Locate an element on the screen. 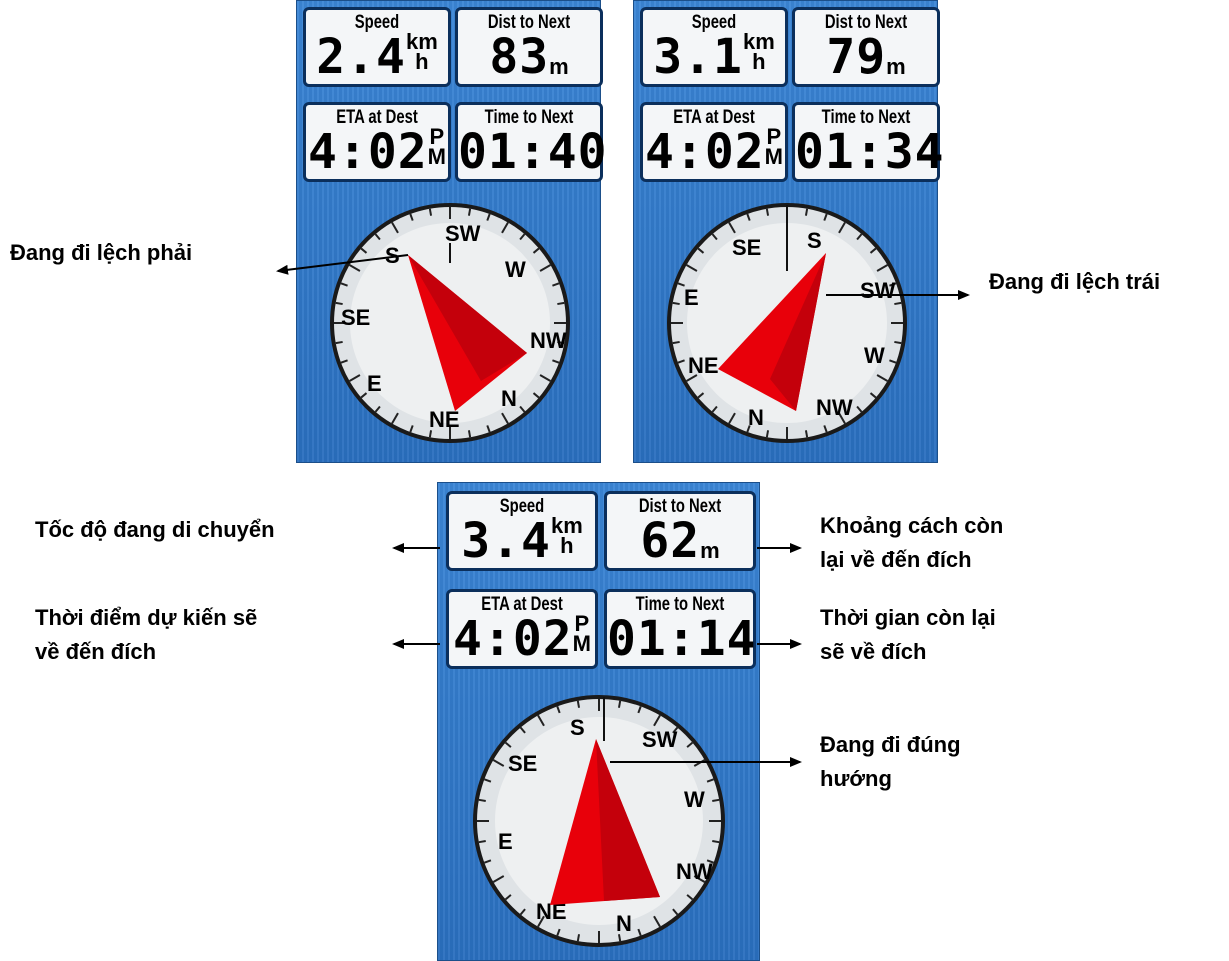 The height and width of the screenshot is (961, 1229). time-field: Time to Next 01:40 is located at coordinates (531, 142).